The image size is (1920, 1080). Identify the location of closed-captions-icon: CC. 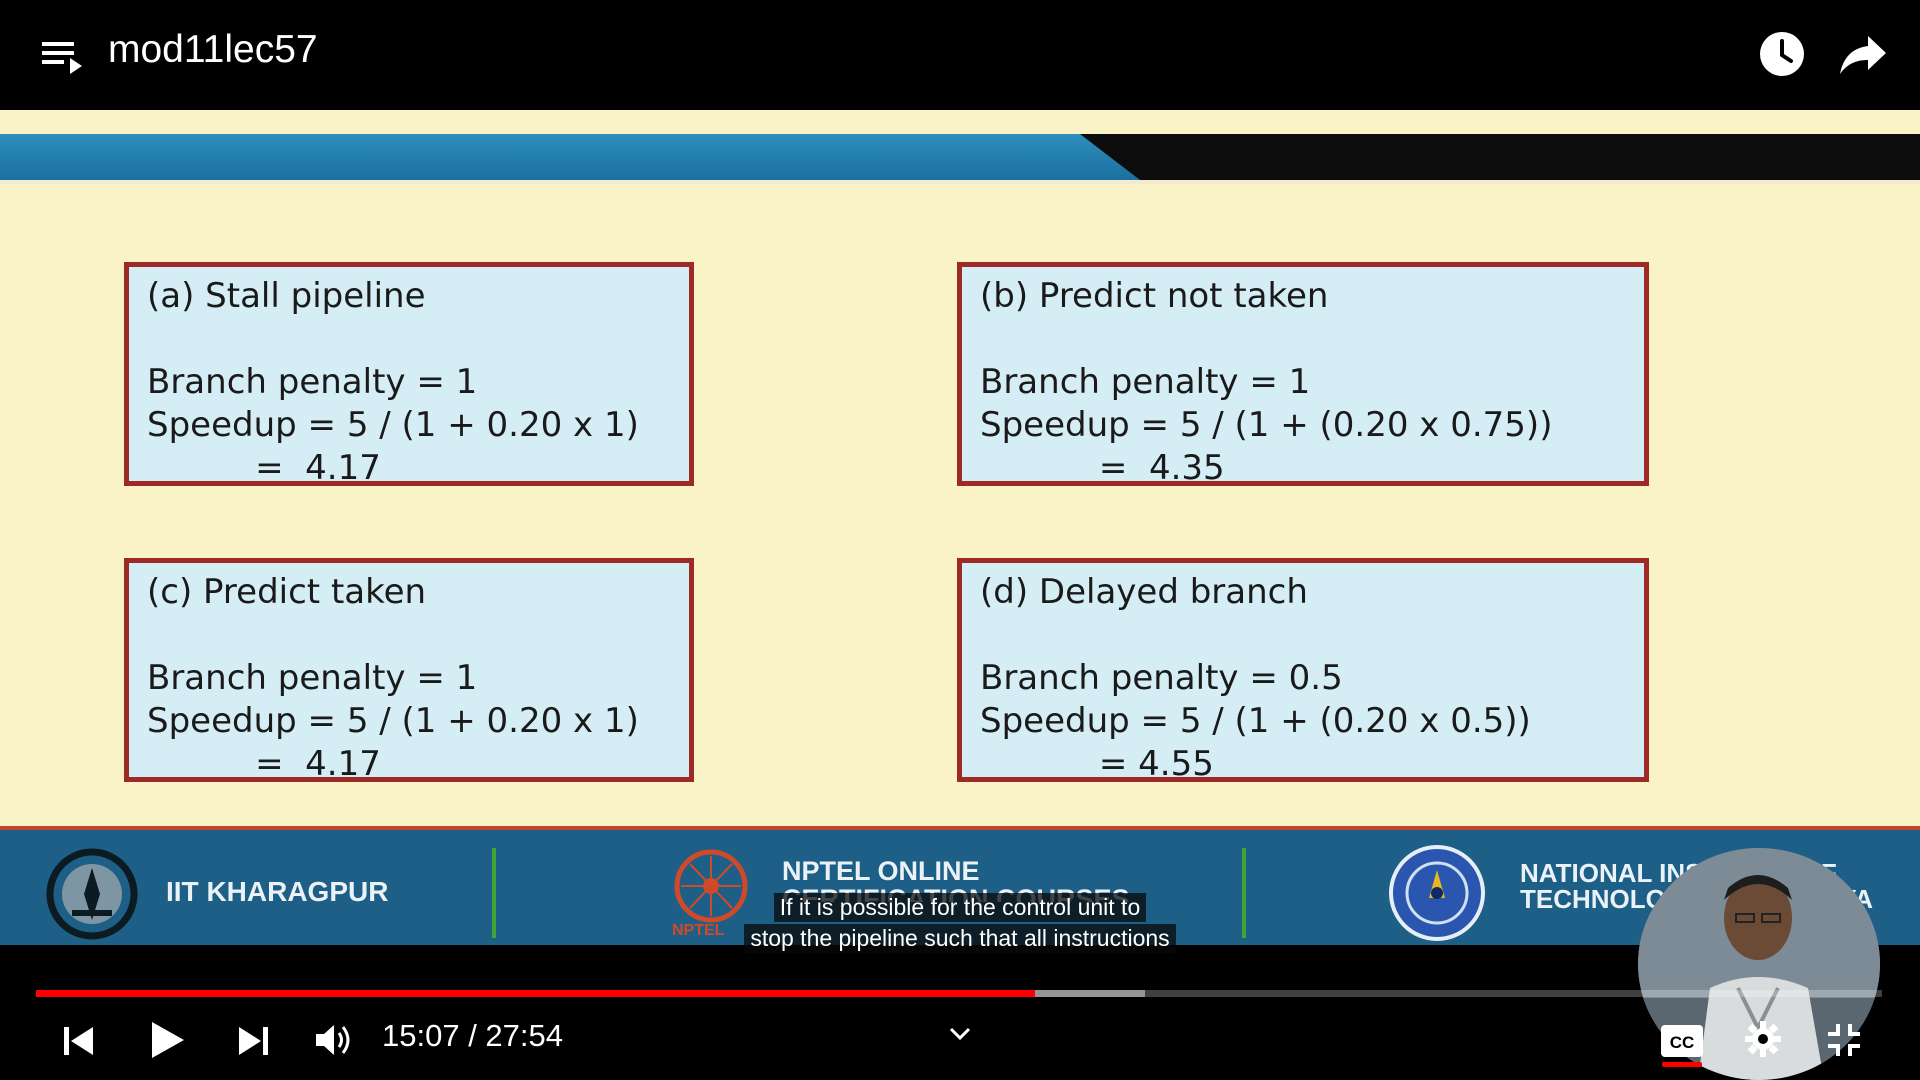
(1682, 1041).